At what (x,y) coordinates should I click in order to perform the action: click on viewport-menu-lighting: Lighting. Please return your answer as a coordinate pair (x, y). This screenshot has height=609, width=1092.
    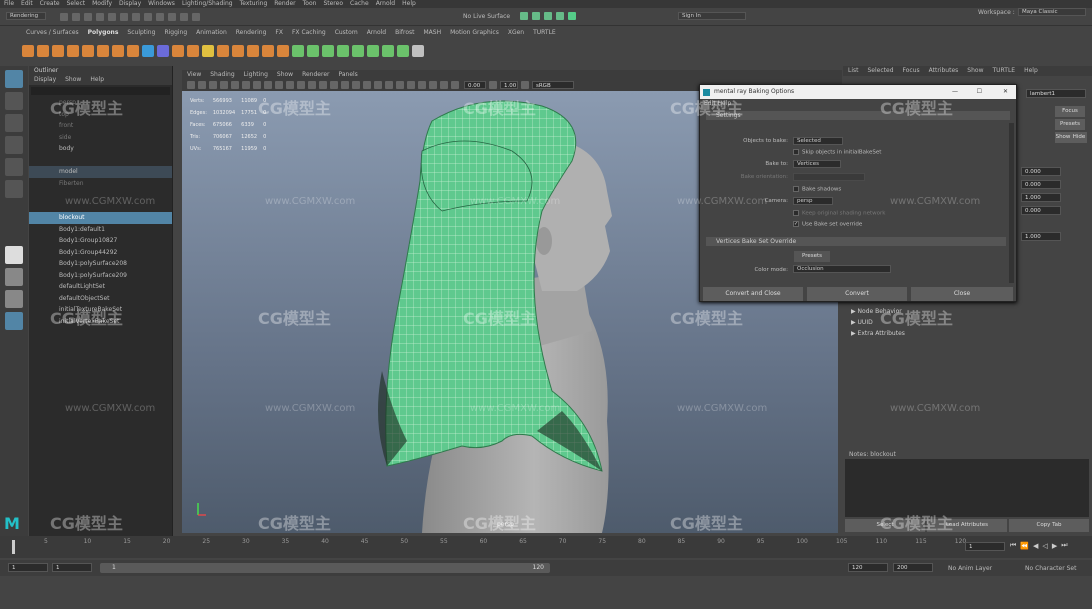
    Looking at the image, I should click on (256, 74).